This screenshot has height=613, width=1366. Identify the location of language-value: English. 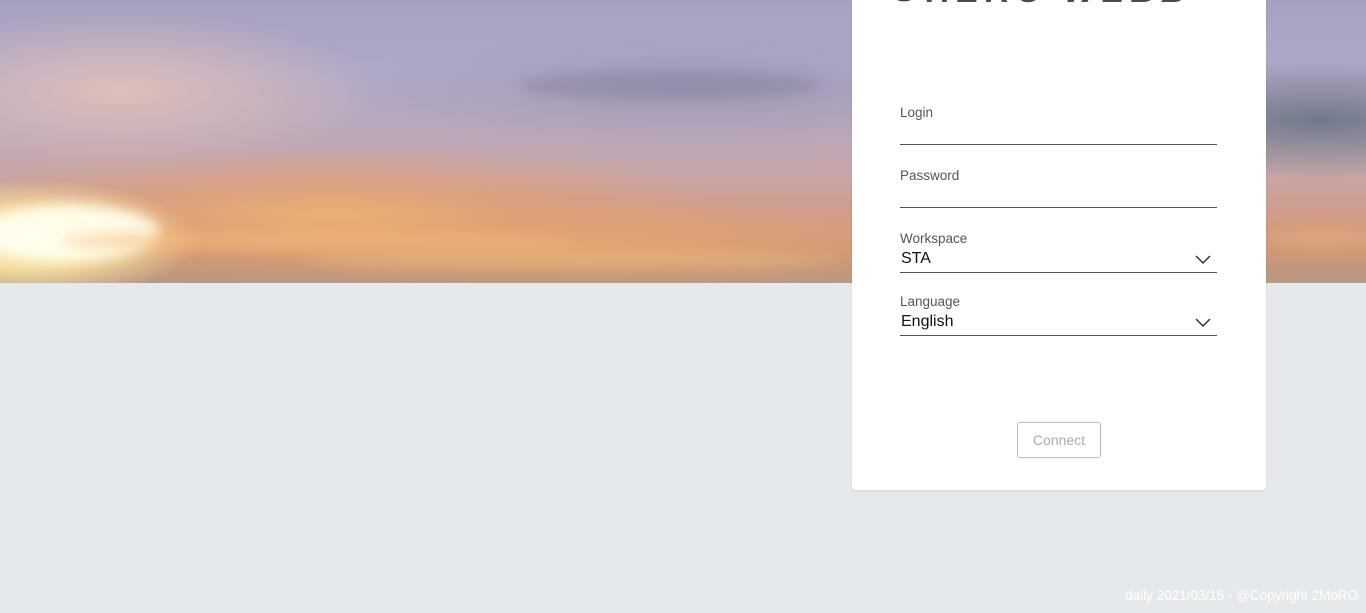
(927, 321).